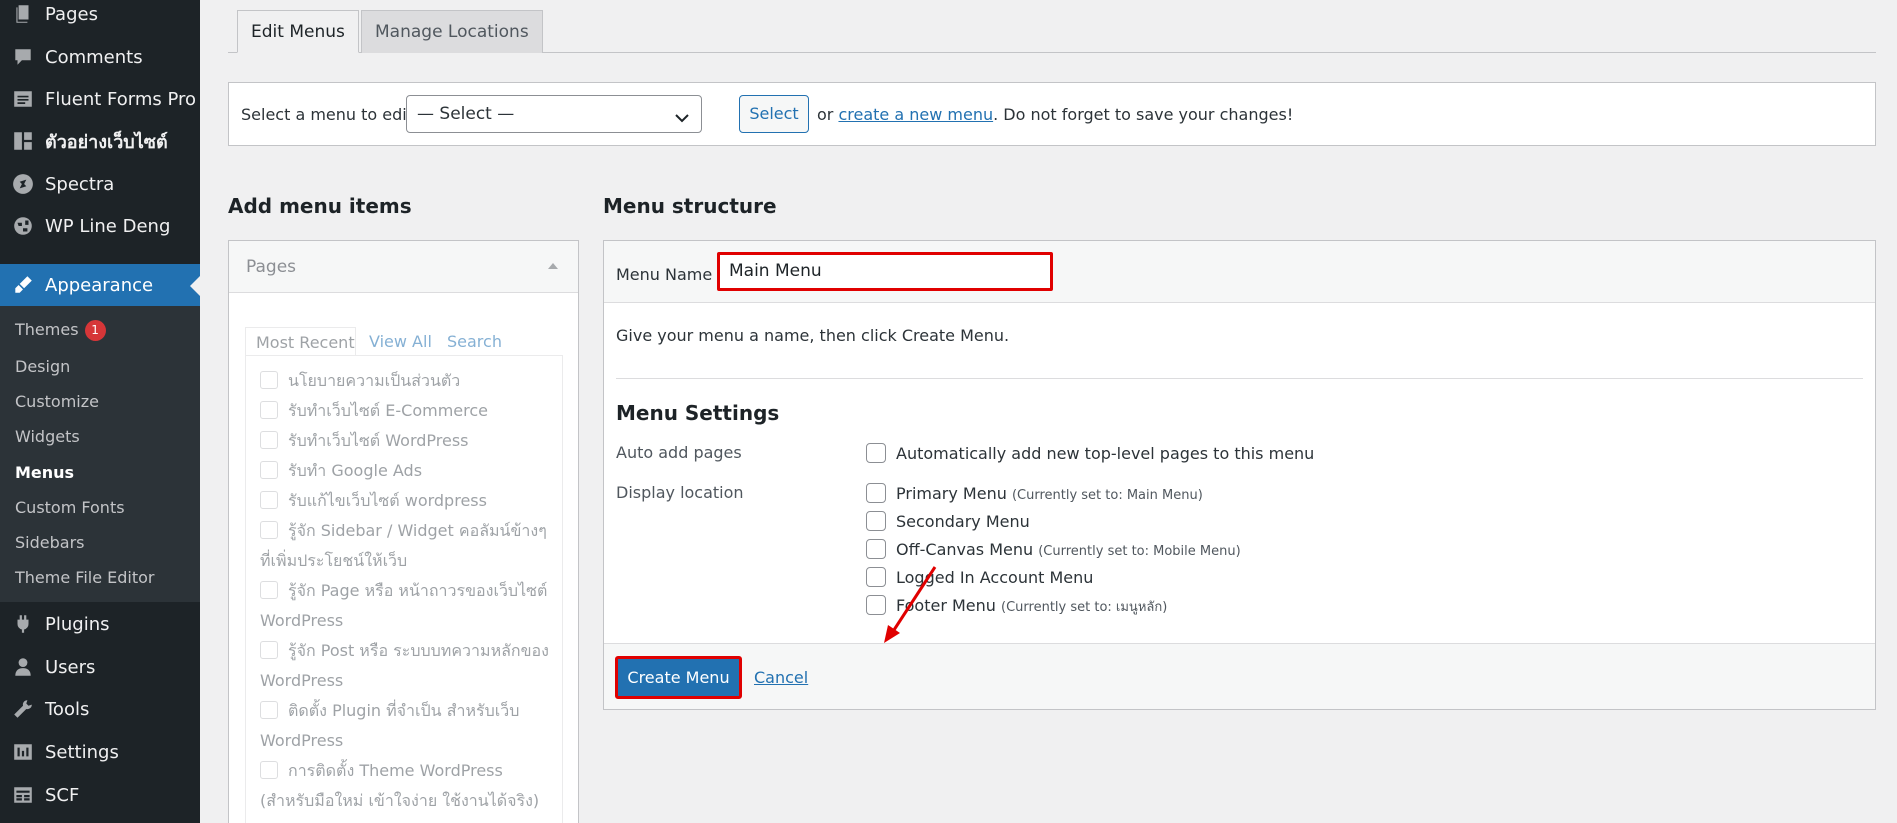  What do you see at coordinates (403, 267) in the screenshot?
I see `pages-accordion-header: Pages` at bounding box center [403, 267].